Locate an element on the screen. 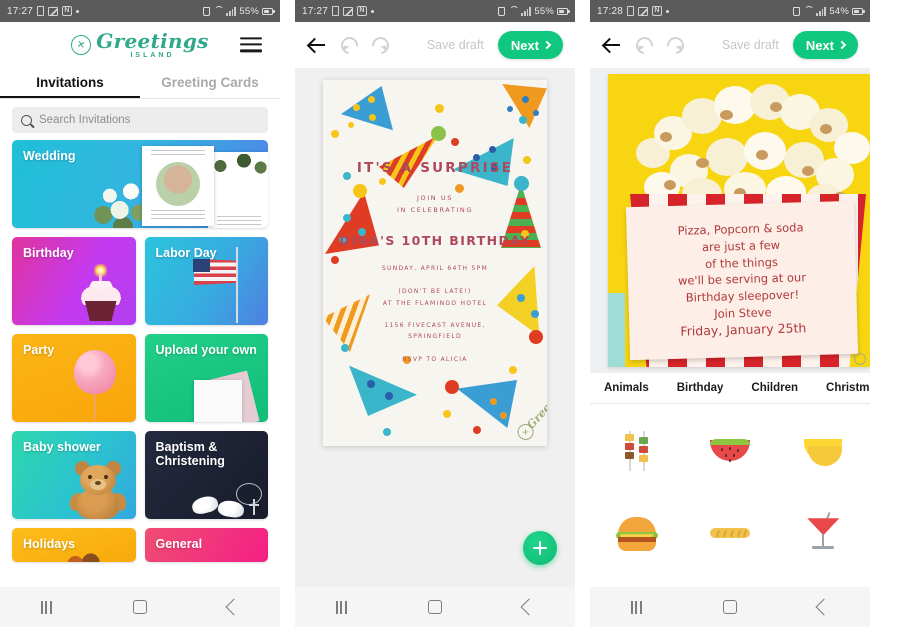 The image size is (900, 627). search-area: Search Invitations is located at coordinates (140, 119).